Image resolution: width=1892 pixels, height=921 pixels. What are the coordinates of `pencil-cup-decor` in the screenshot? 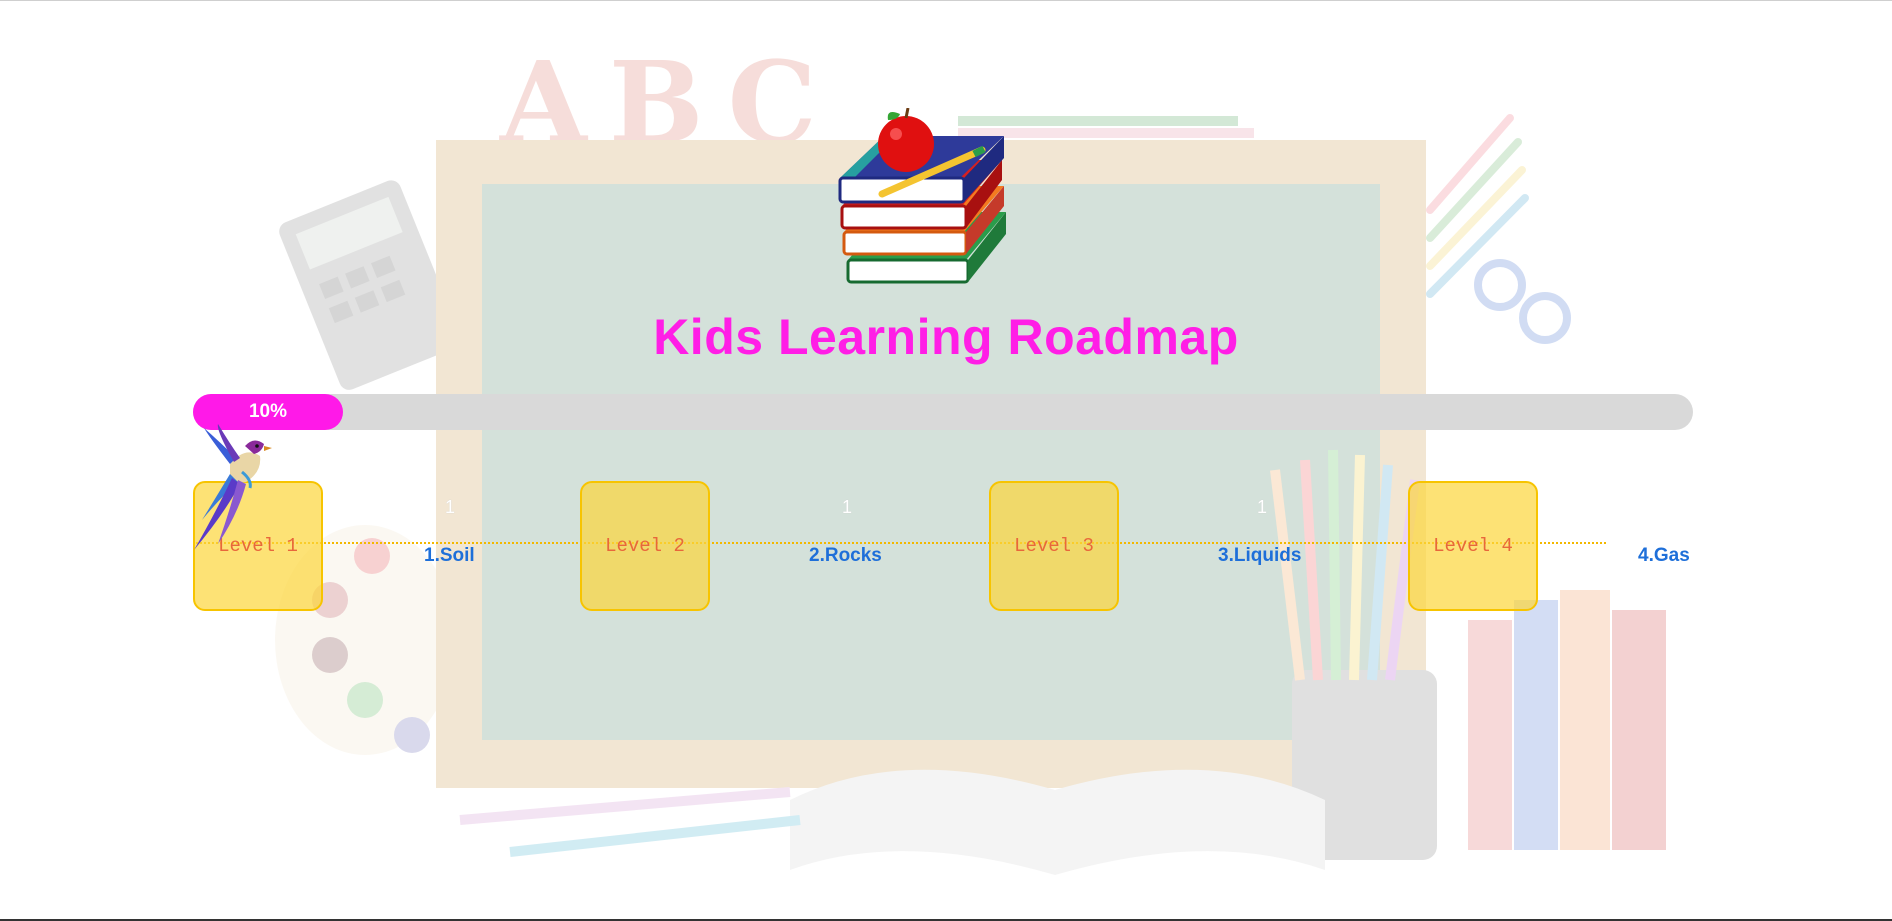 It's located at (1364, 765).